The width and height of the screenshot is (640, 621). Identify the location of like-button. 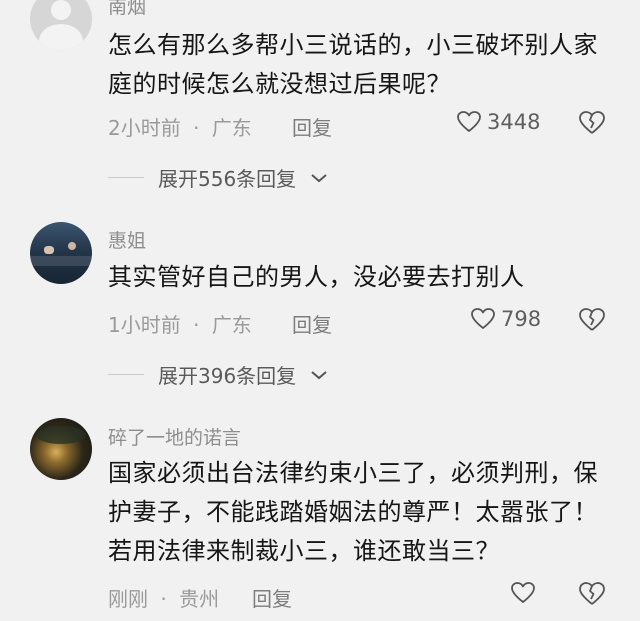
(525, 593).